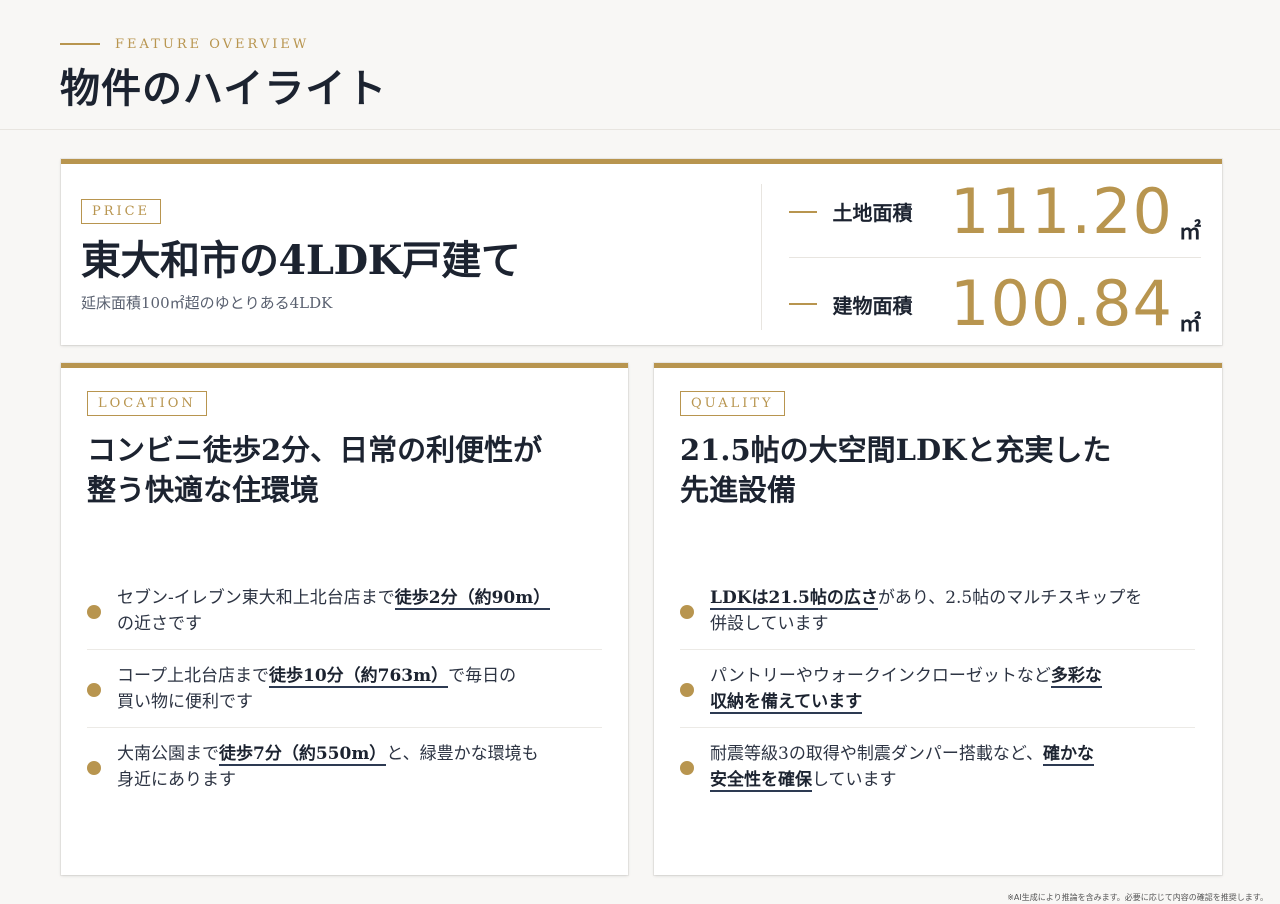  I want to click on stat-label: 土地面積, so click(872, 213).